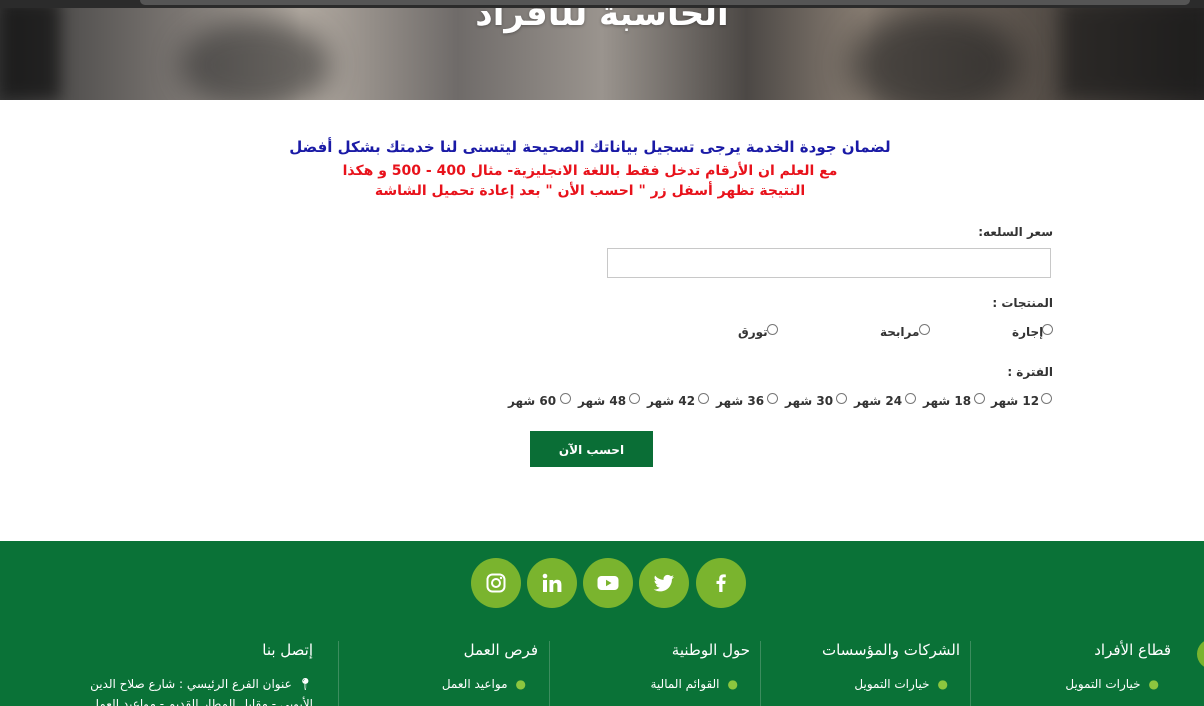  What do you see at coordinates (740, 401) in the screenshot?
I see `radio-label-period-36: 36 شهر` at bounding box center [740, 401].